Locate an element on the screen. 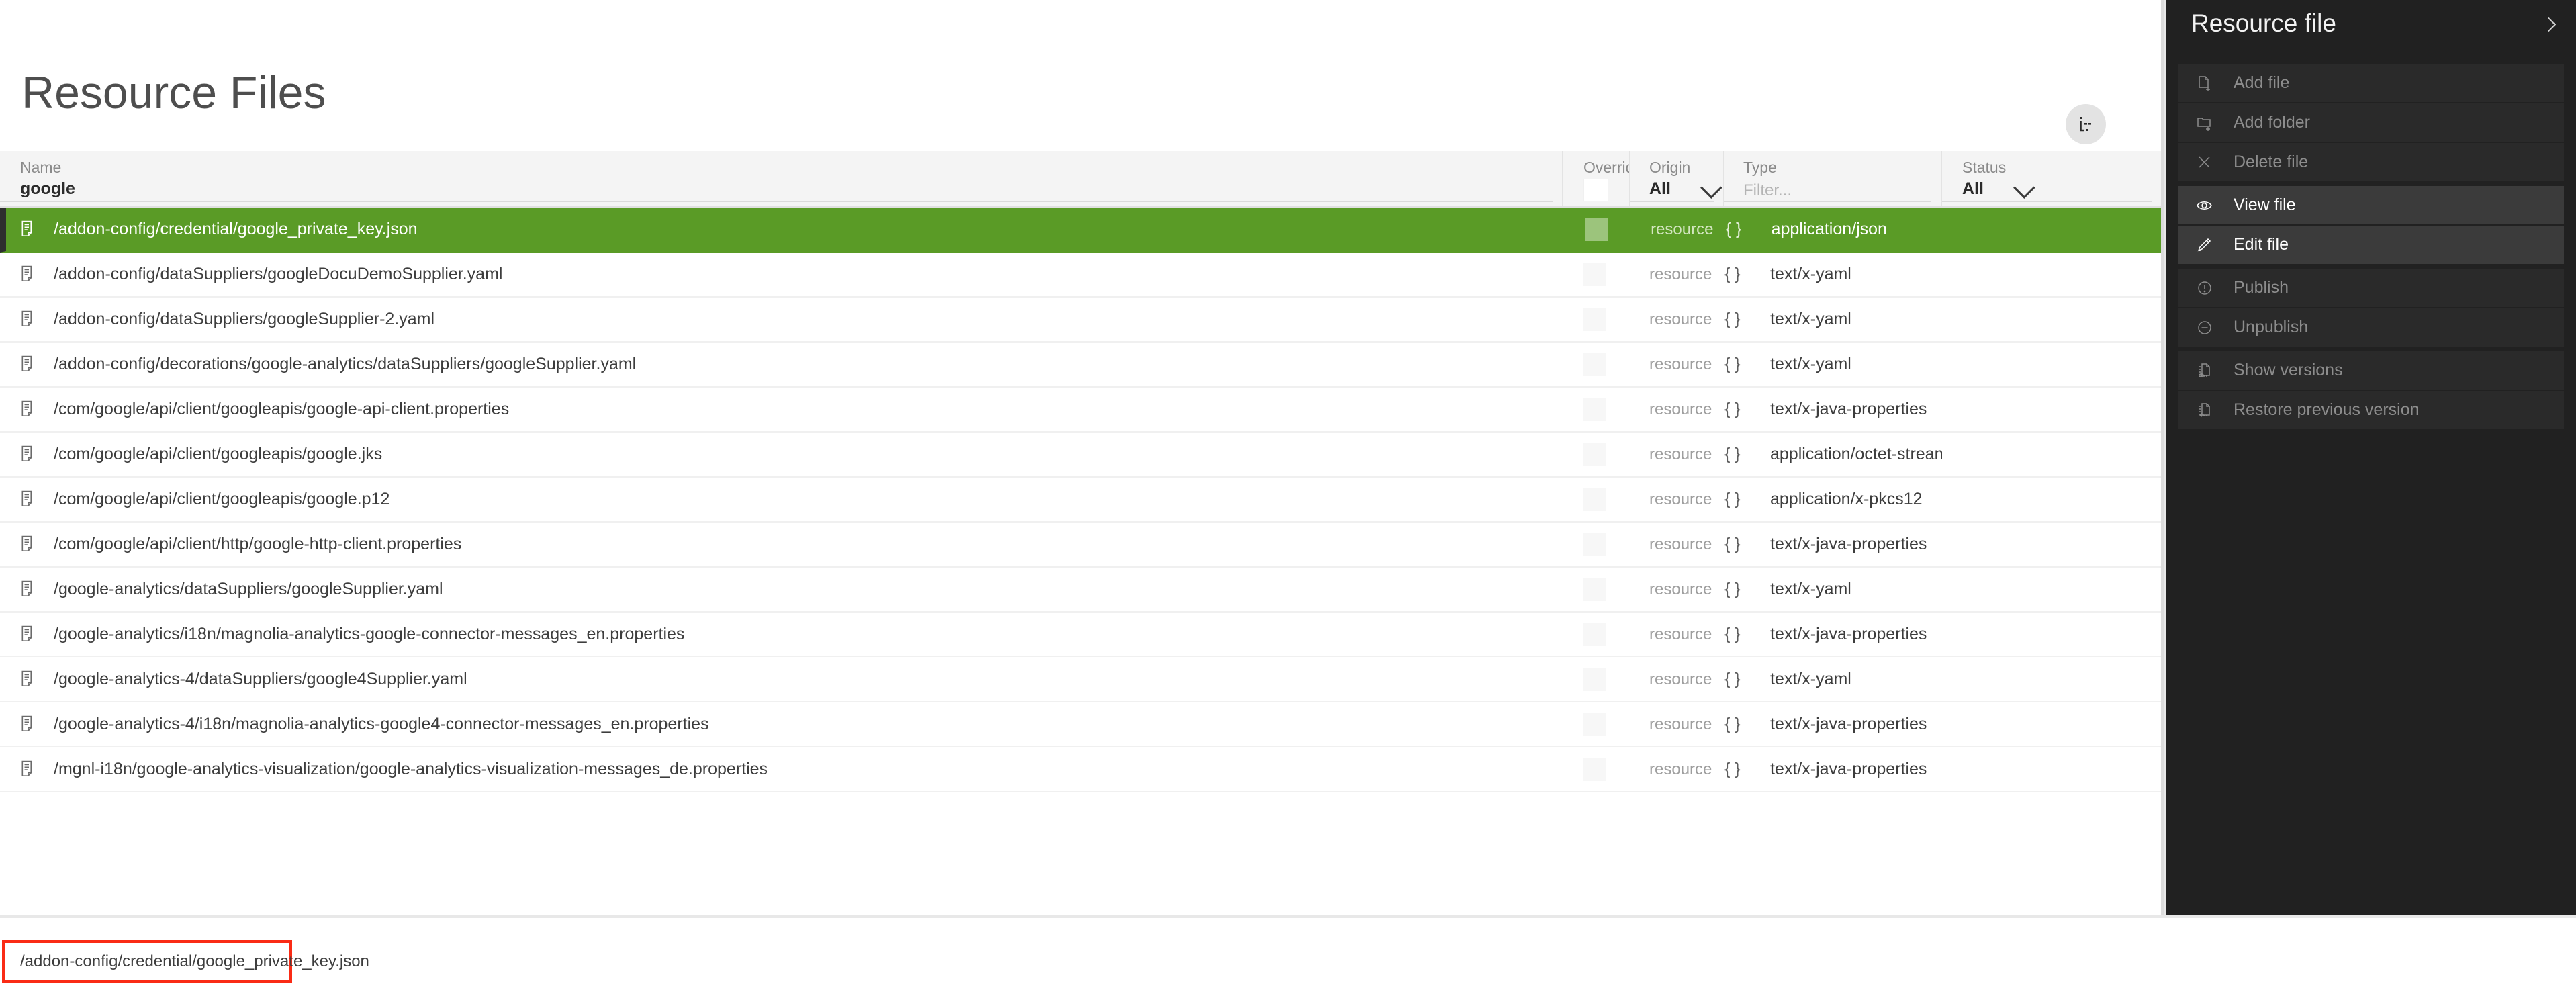  action-add-folder: Add folder is located at coordinates (2371, 122).